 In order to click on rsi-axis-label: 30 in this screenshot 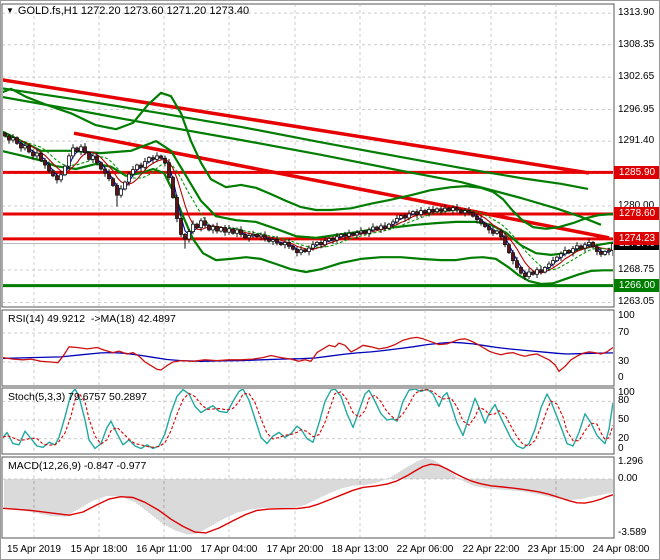, I will do `click(624, 361)`.